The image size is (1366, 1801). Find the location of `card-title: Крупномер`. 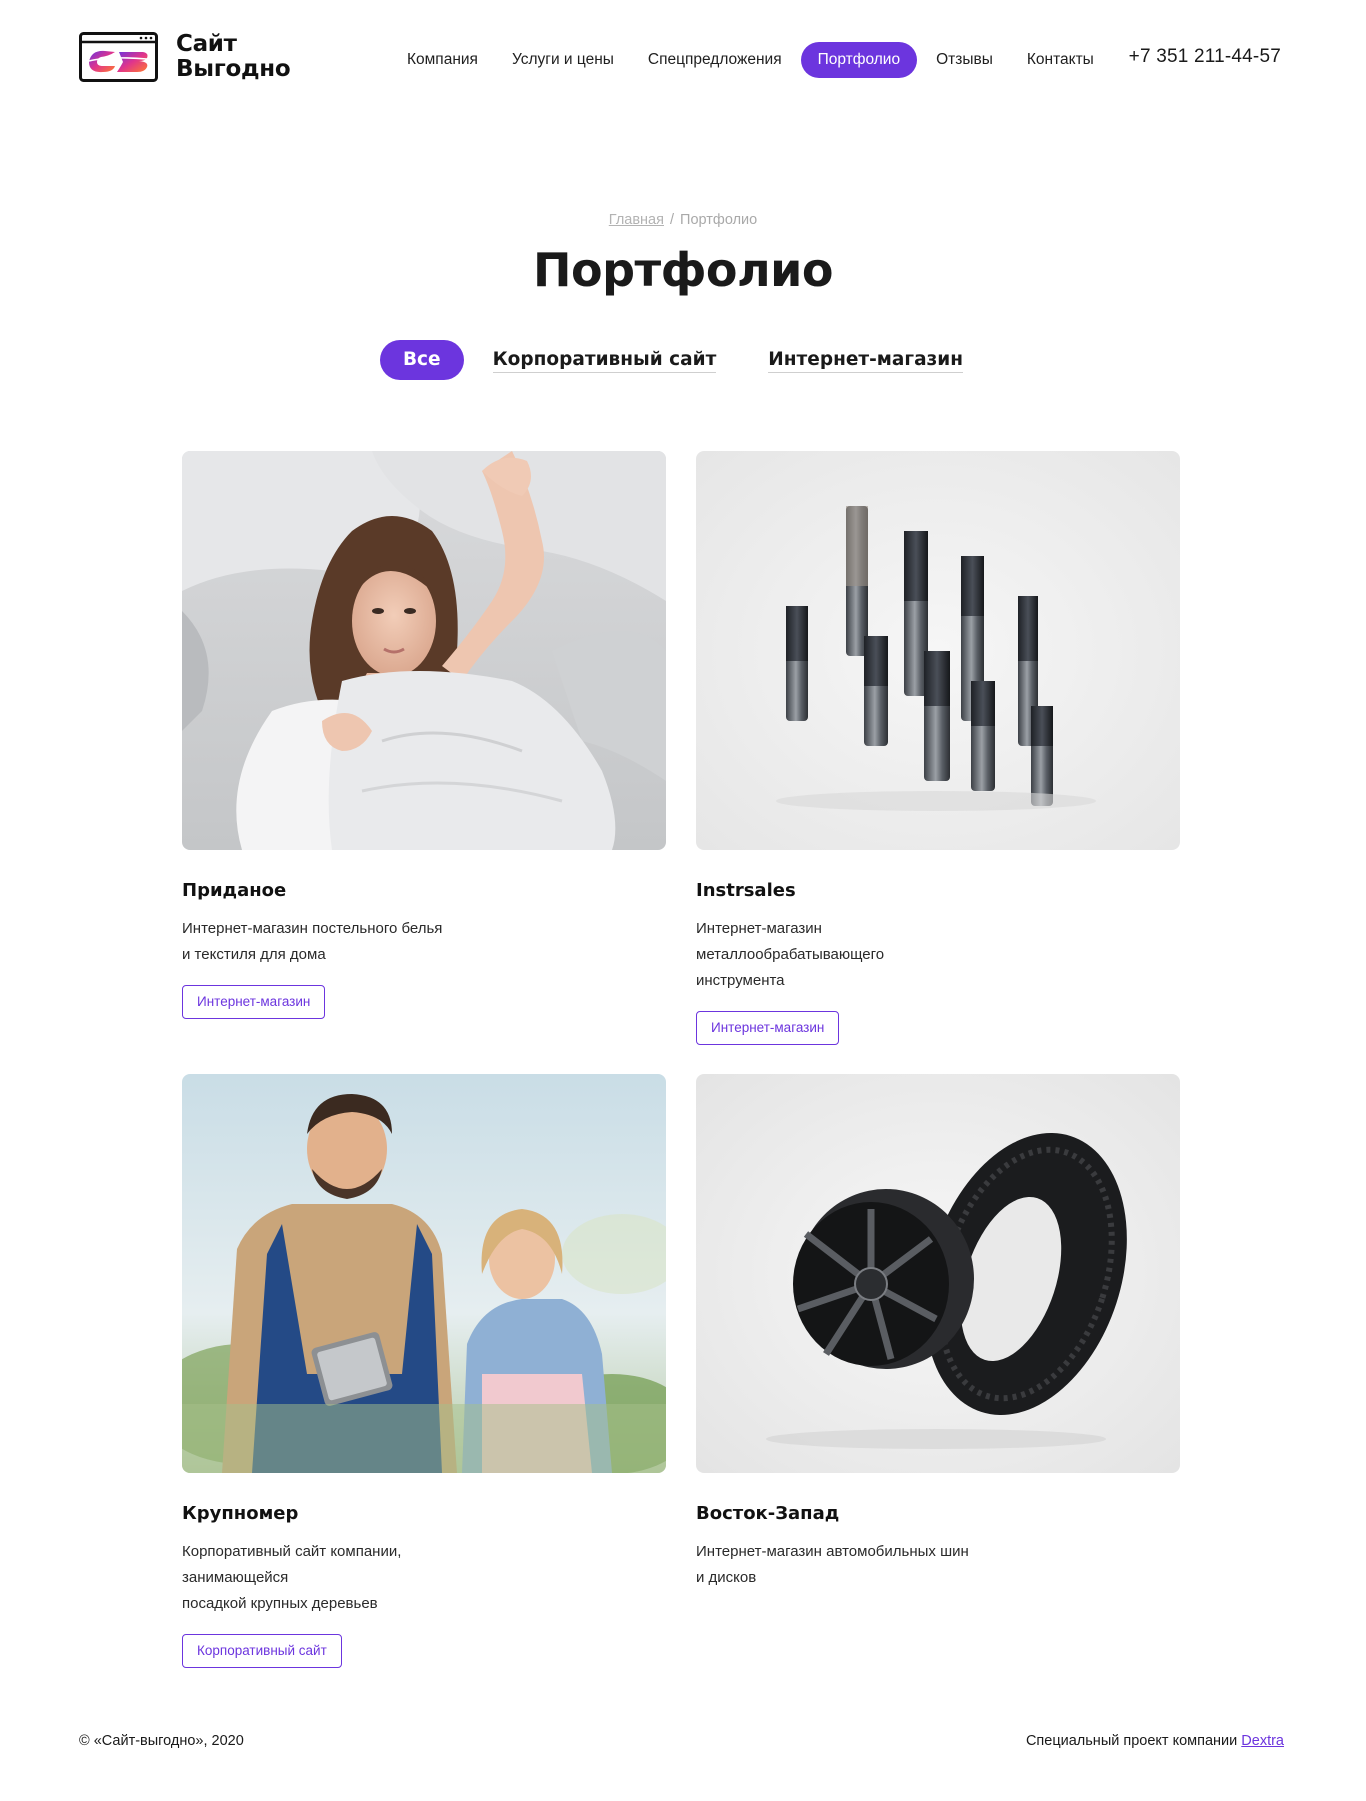

card-title: Крупномер is located at coordinates (424, 1513).